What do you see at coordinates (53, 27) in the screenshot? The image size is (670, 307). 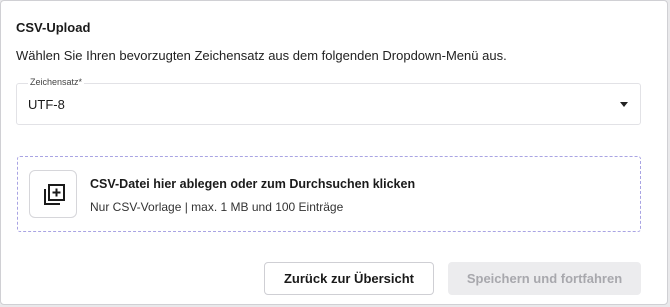 I see `page-title: CSV-Upload` at bounding box center [53, 27].